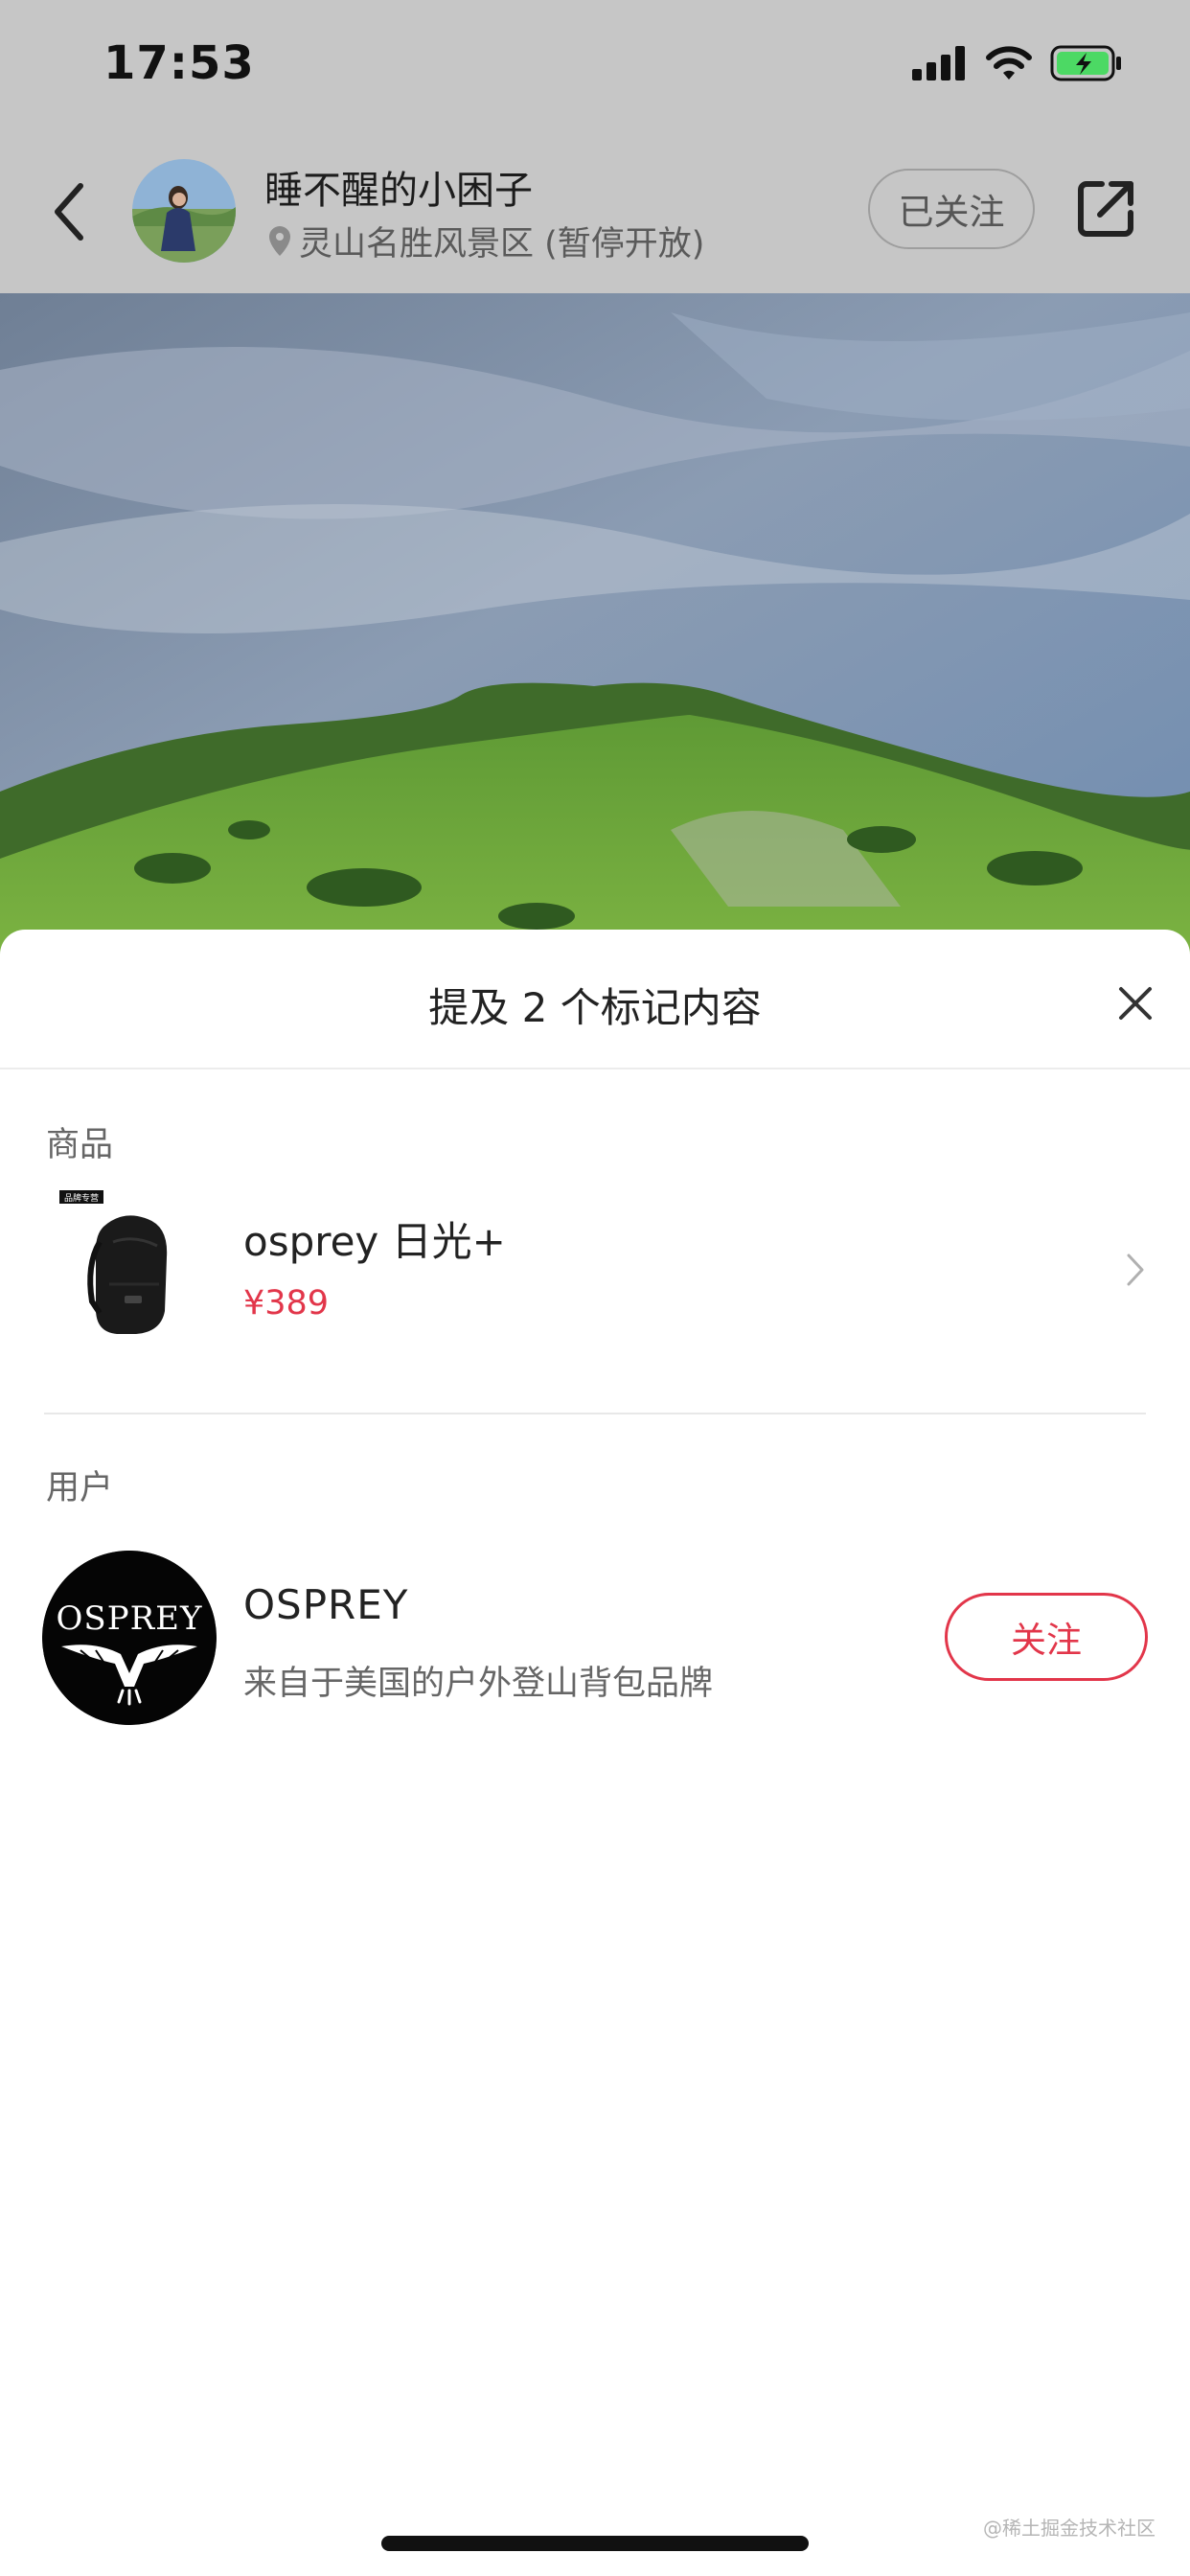 This screenshot has height=2576, width=1190. What do you see at coordinates (80, 1145) in the screenshot?
I see `product-section-label: 商品` at bounding box center [80, 1145].